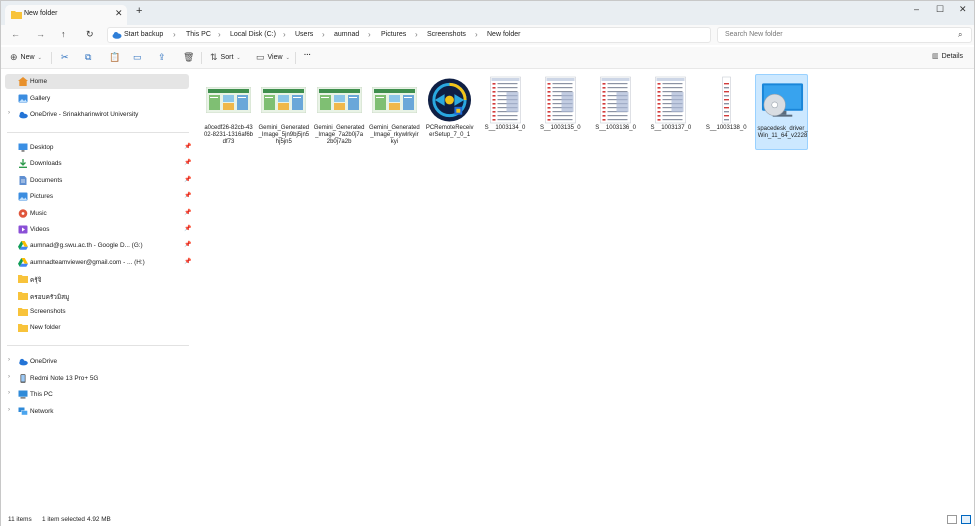 Image resolution: width=975 pixels, height=526 pixels. What do you see at coordinates (560, 112) in the screenshot?
I see `file-item: S__1003135_0` at bounding box center [560, 112].